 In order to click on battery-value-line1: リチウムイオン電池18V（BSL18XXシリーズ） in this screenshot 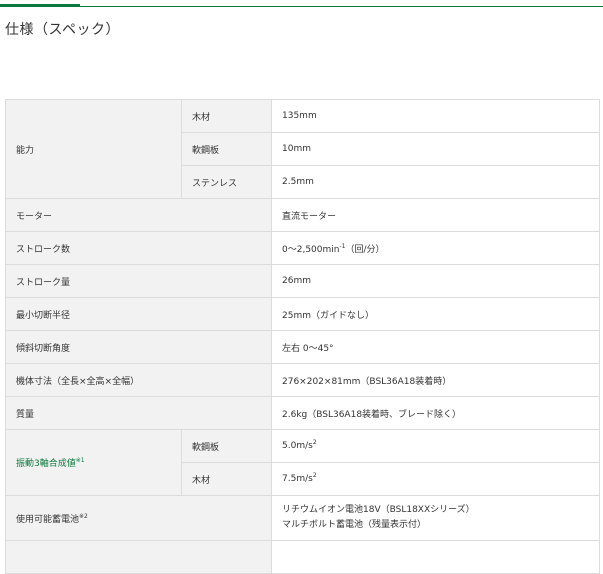, I will do `click(378, 510)`.